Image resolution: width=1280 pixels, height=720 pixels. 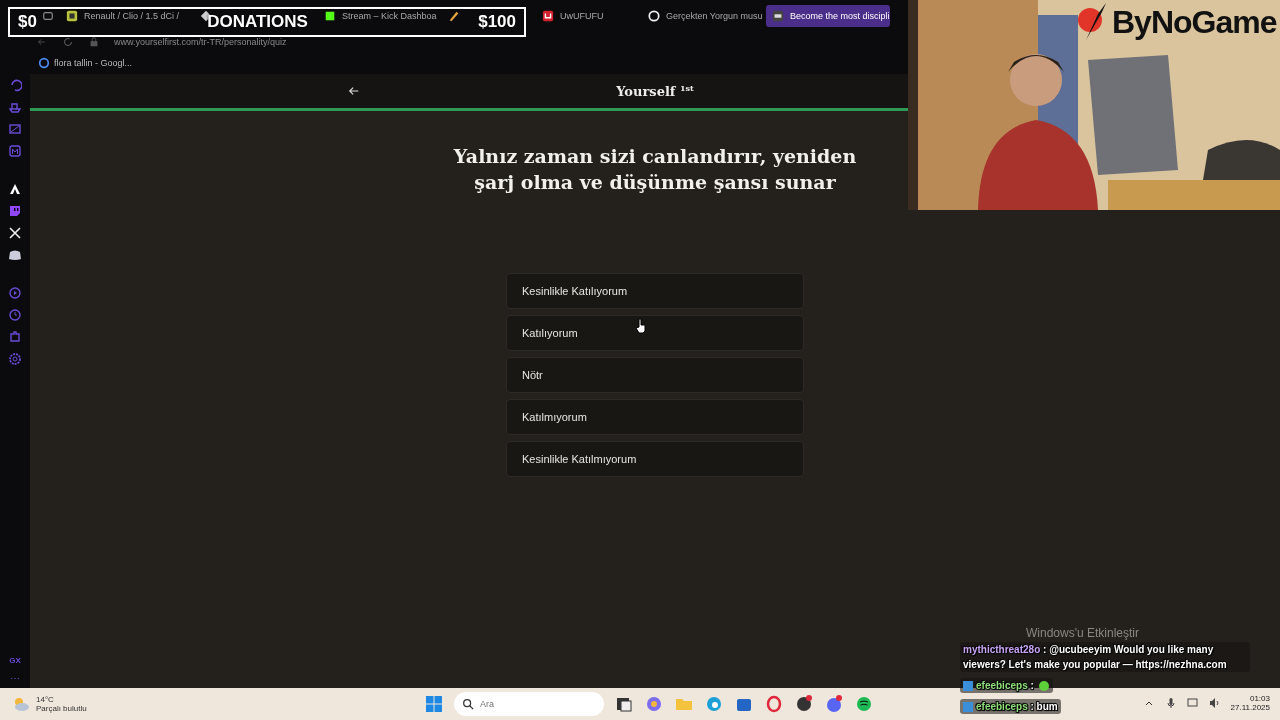 What do you see at coordinates (15, 678) in the screenshot?
I see `more-button: ⋯` at bounding box center [15, 678].